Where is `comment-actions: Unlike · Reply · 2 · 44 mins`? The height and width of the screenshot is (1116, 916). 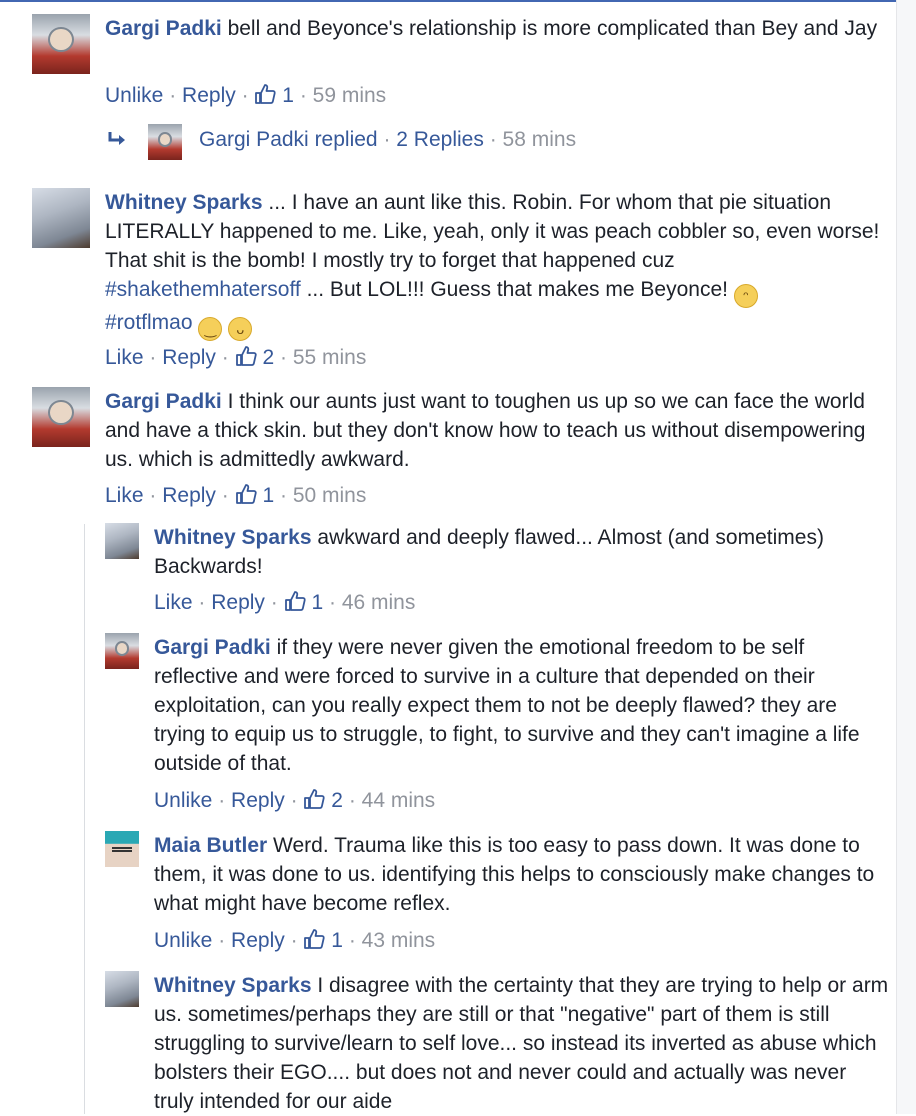
comment-actions: Unlike · Reply · 2 · 44 mins is located at coordinates (294, 801).